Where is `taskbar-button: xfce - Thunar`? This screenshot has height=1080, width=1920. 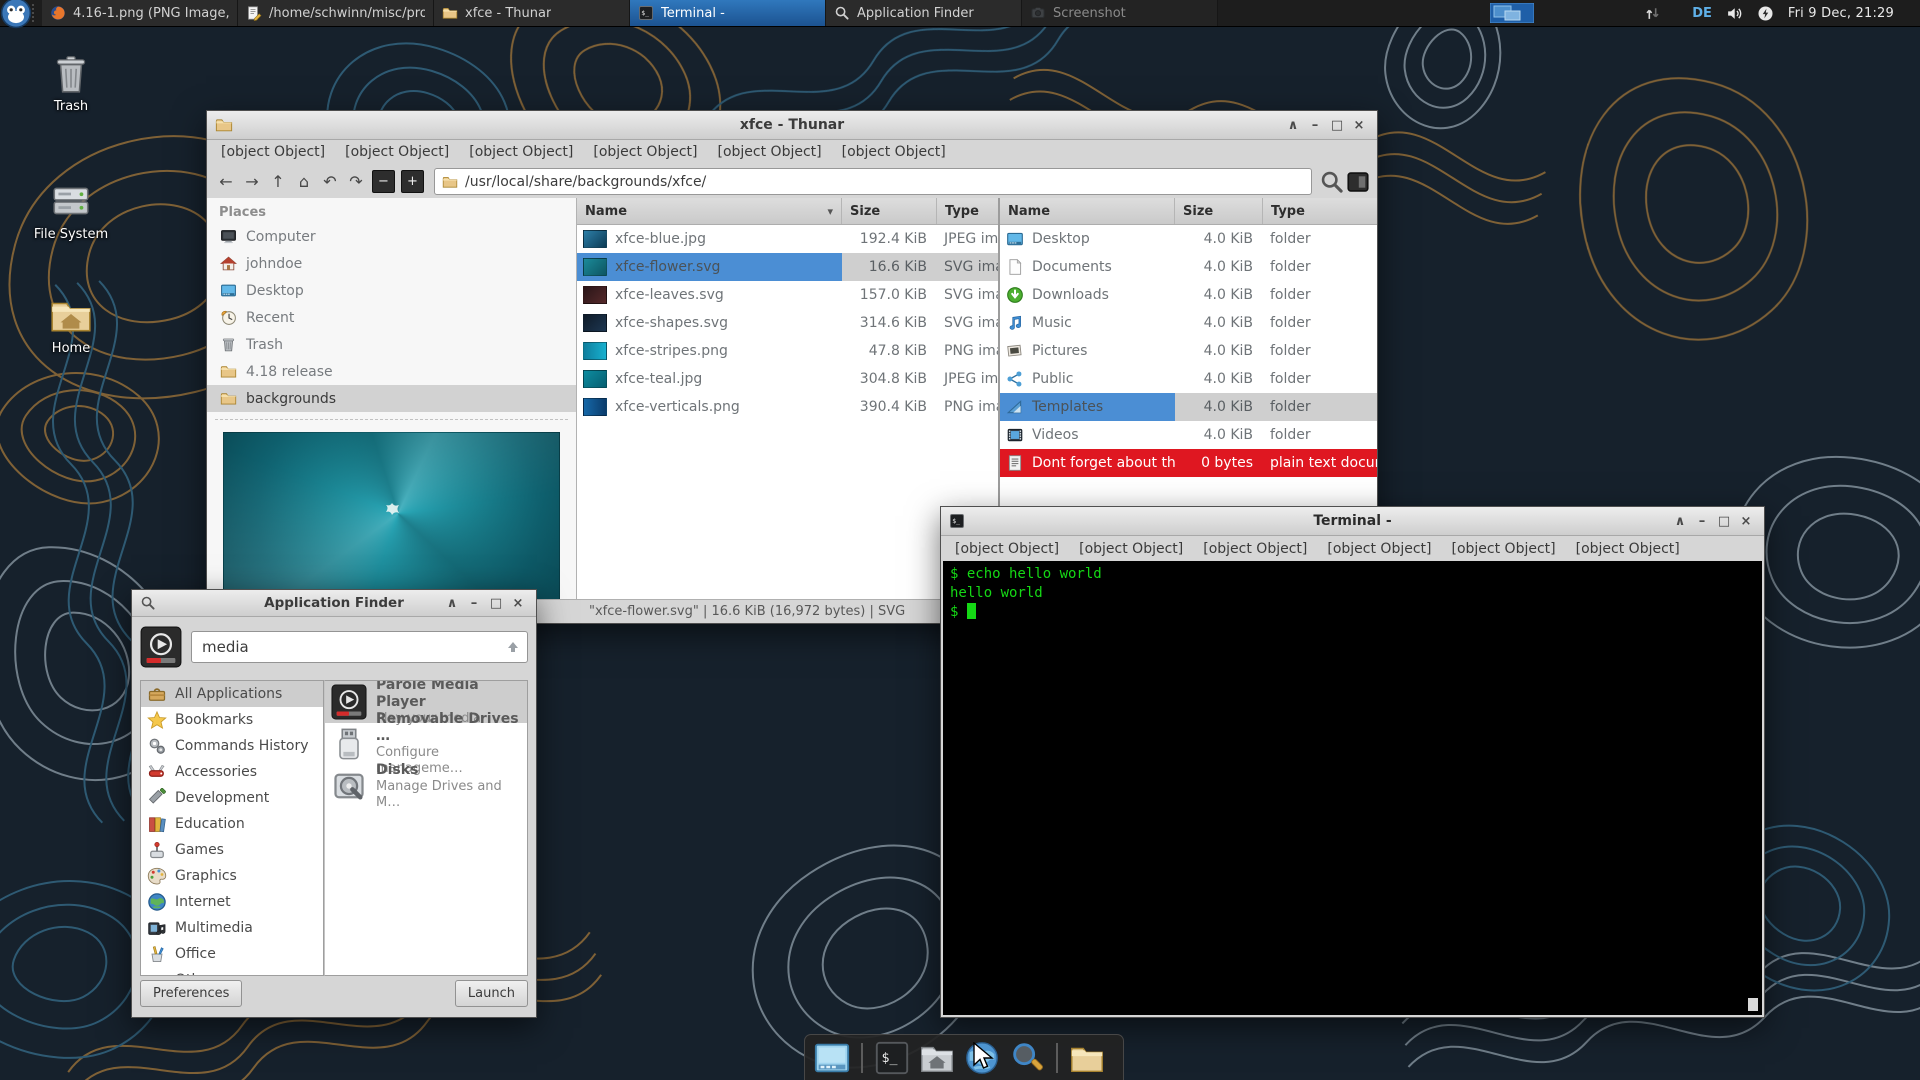 taskbar-button: xfce - Thunar is located at coordinates (532, 13).